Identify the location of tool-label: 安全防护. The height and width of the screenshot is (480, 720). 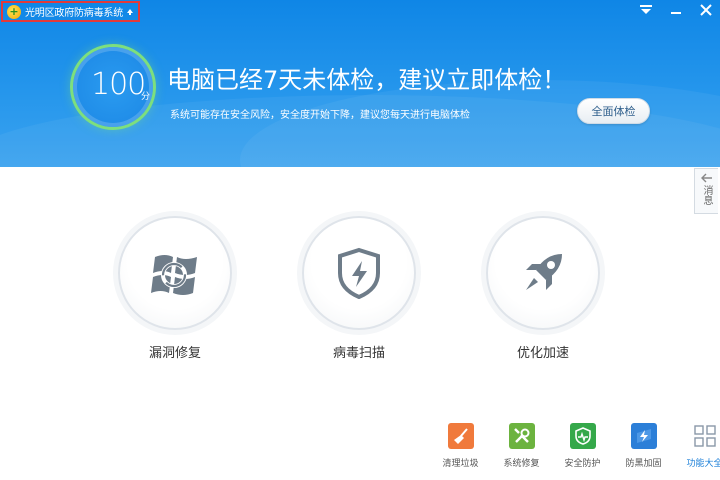
(582, 464).